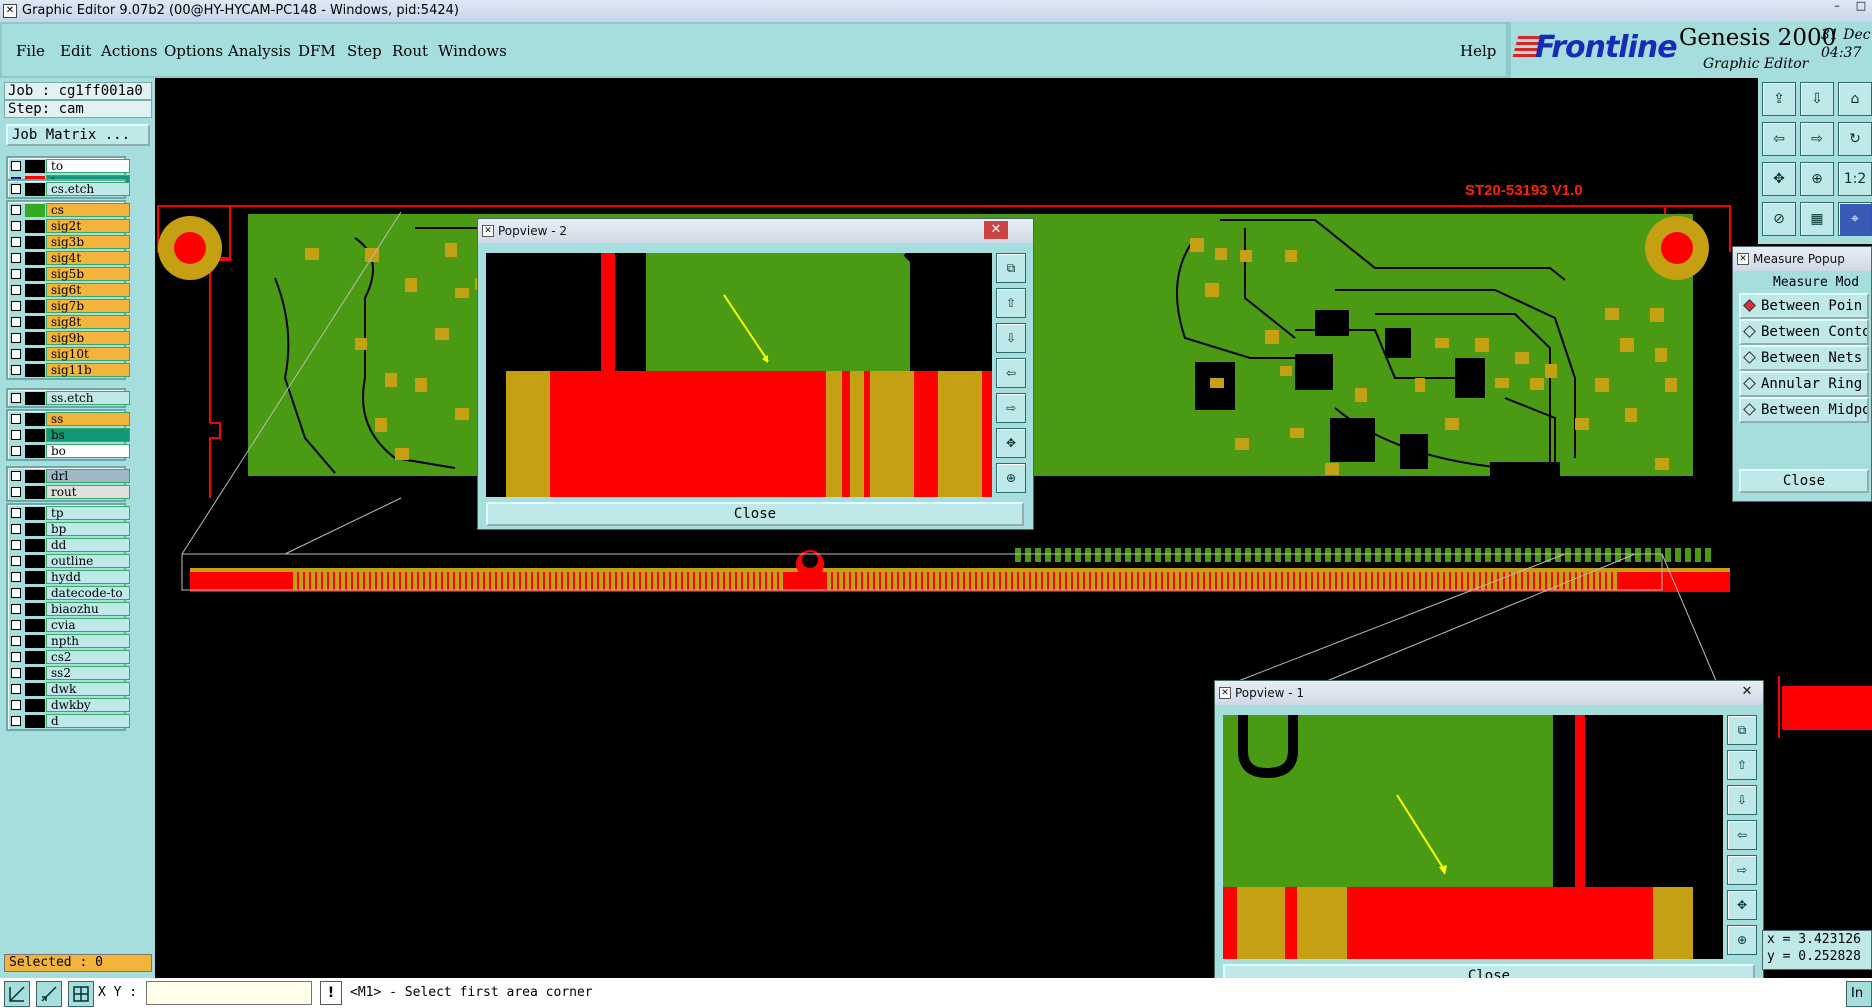  Describe the element at coordinates (88, 451) in the screenshot. I see `layer-name: bo` at that location.